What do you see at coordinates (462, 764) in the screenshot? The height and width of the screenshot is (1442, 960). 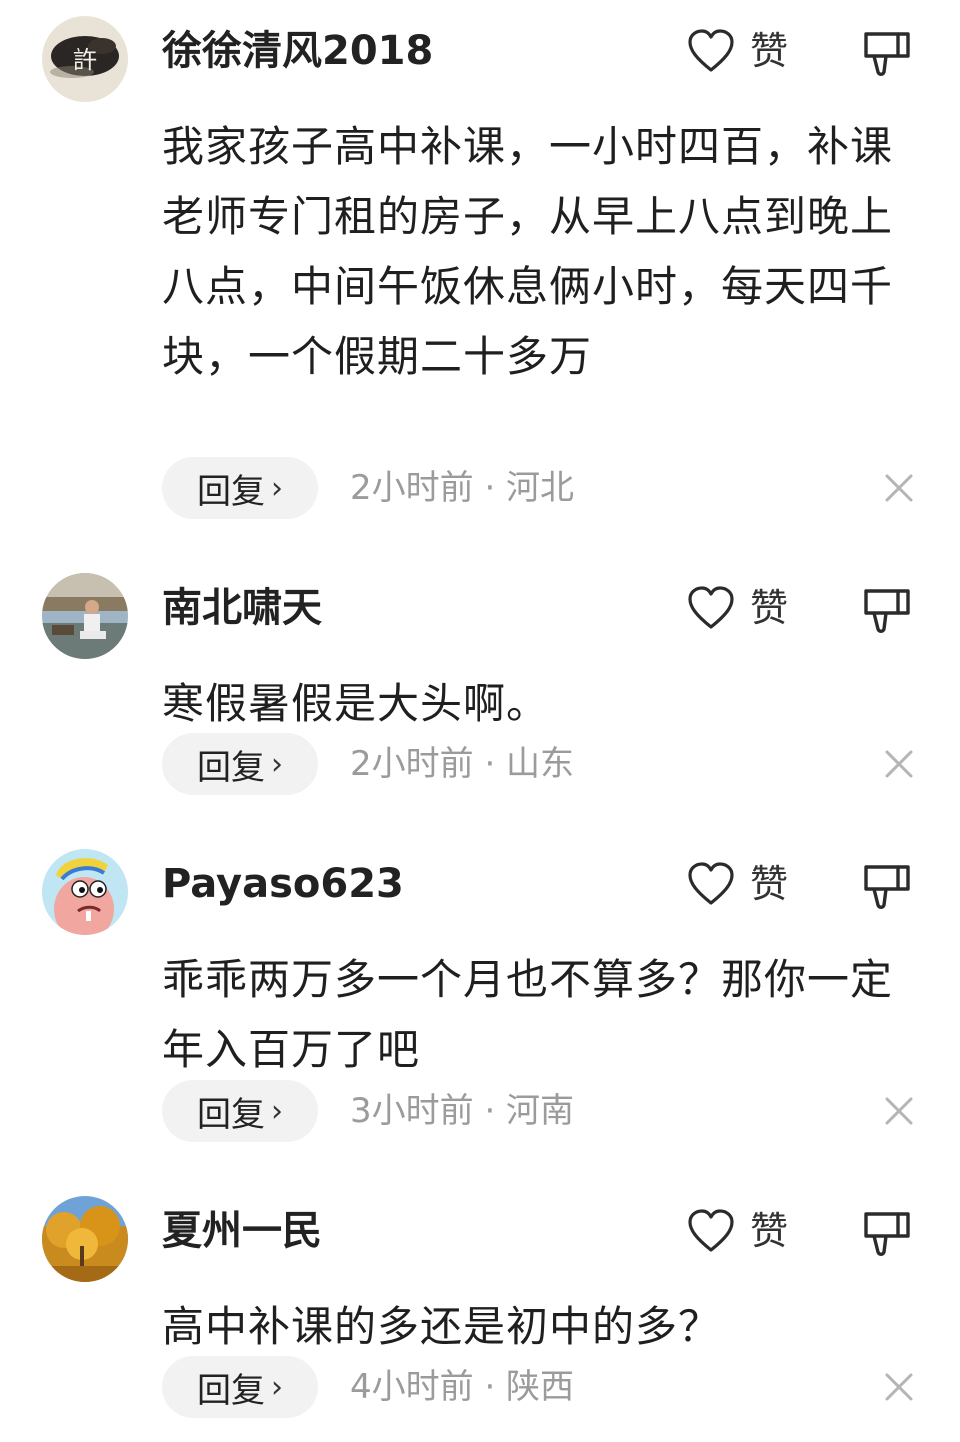 I see `timestamp-location: 2小时前 · 山东` at bounding box center [462, 764].